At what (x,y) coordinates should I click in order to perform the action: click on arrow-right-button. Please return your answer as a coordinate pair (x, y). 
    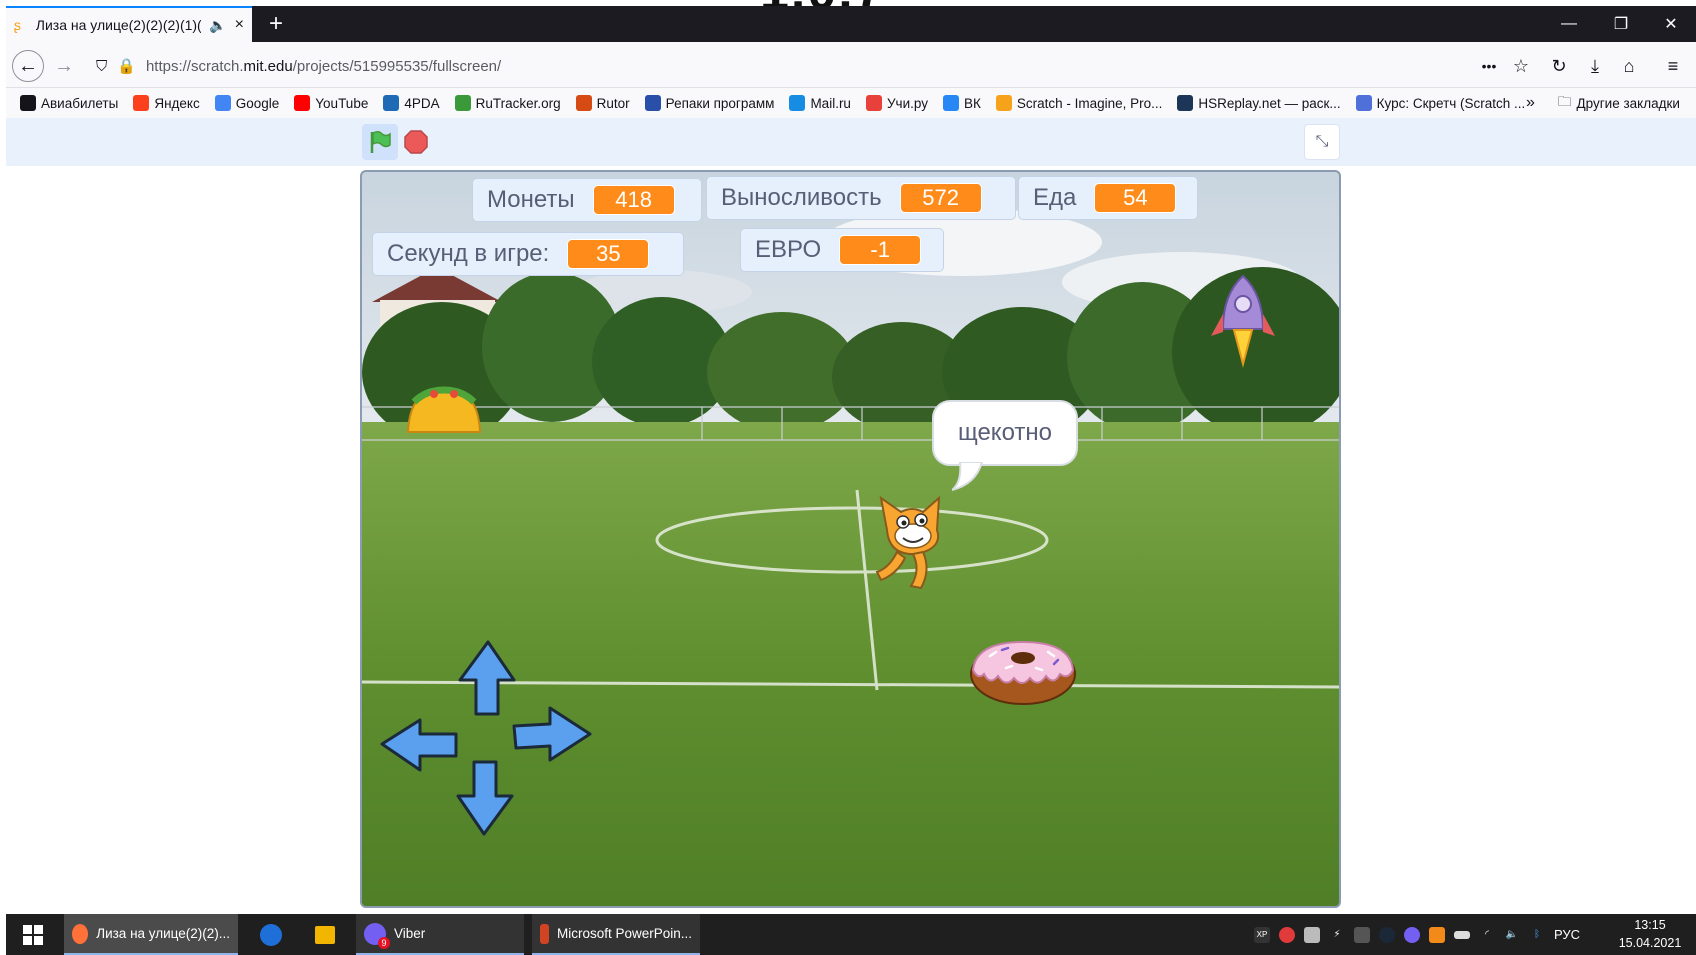
    Looking at the image, I should click on (552, 734).